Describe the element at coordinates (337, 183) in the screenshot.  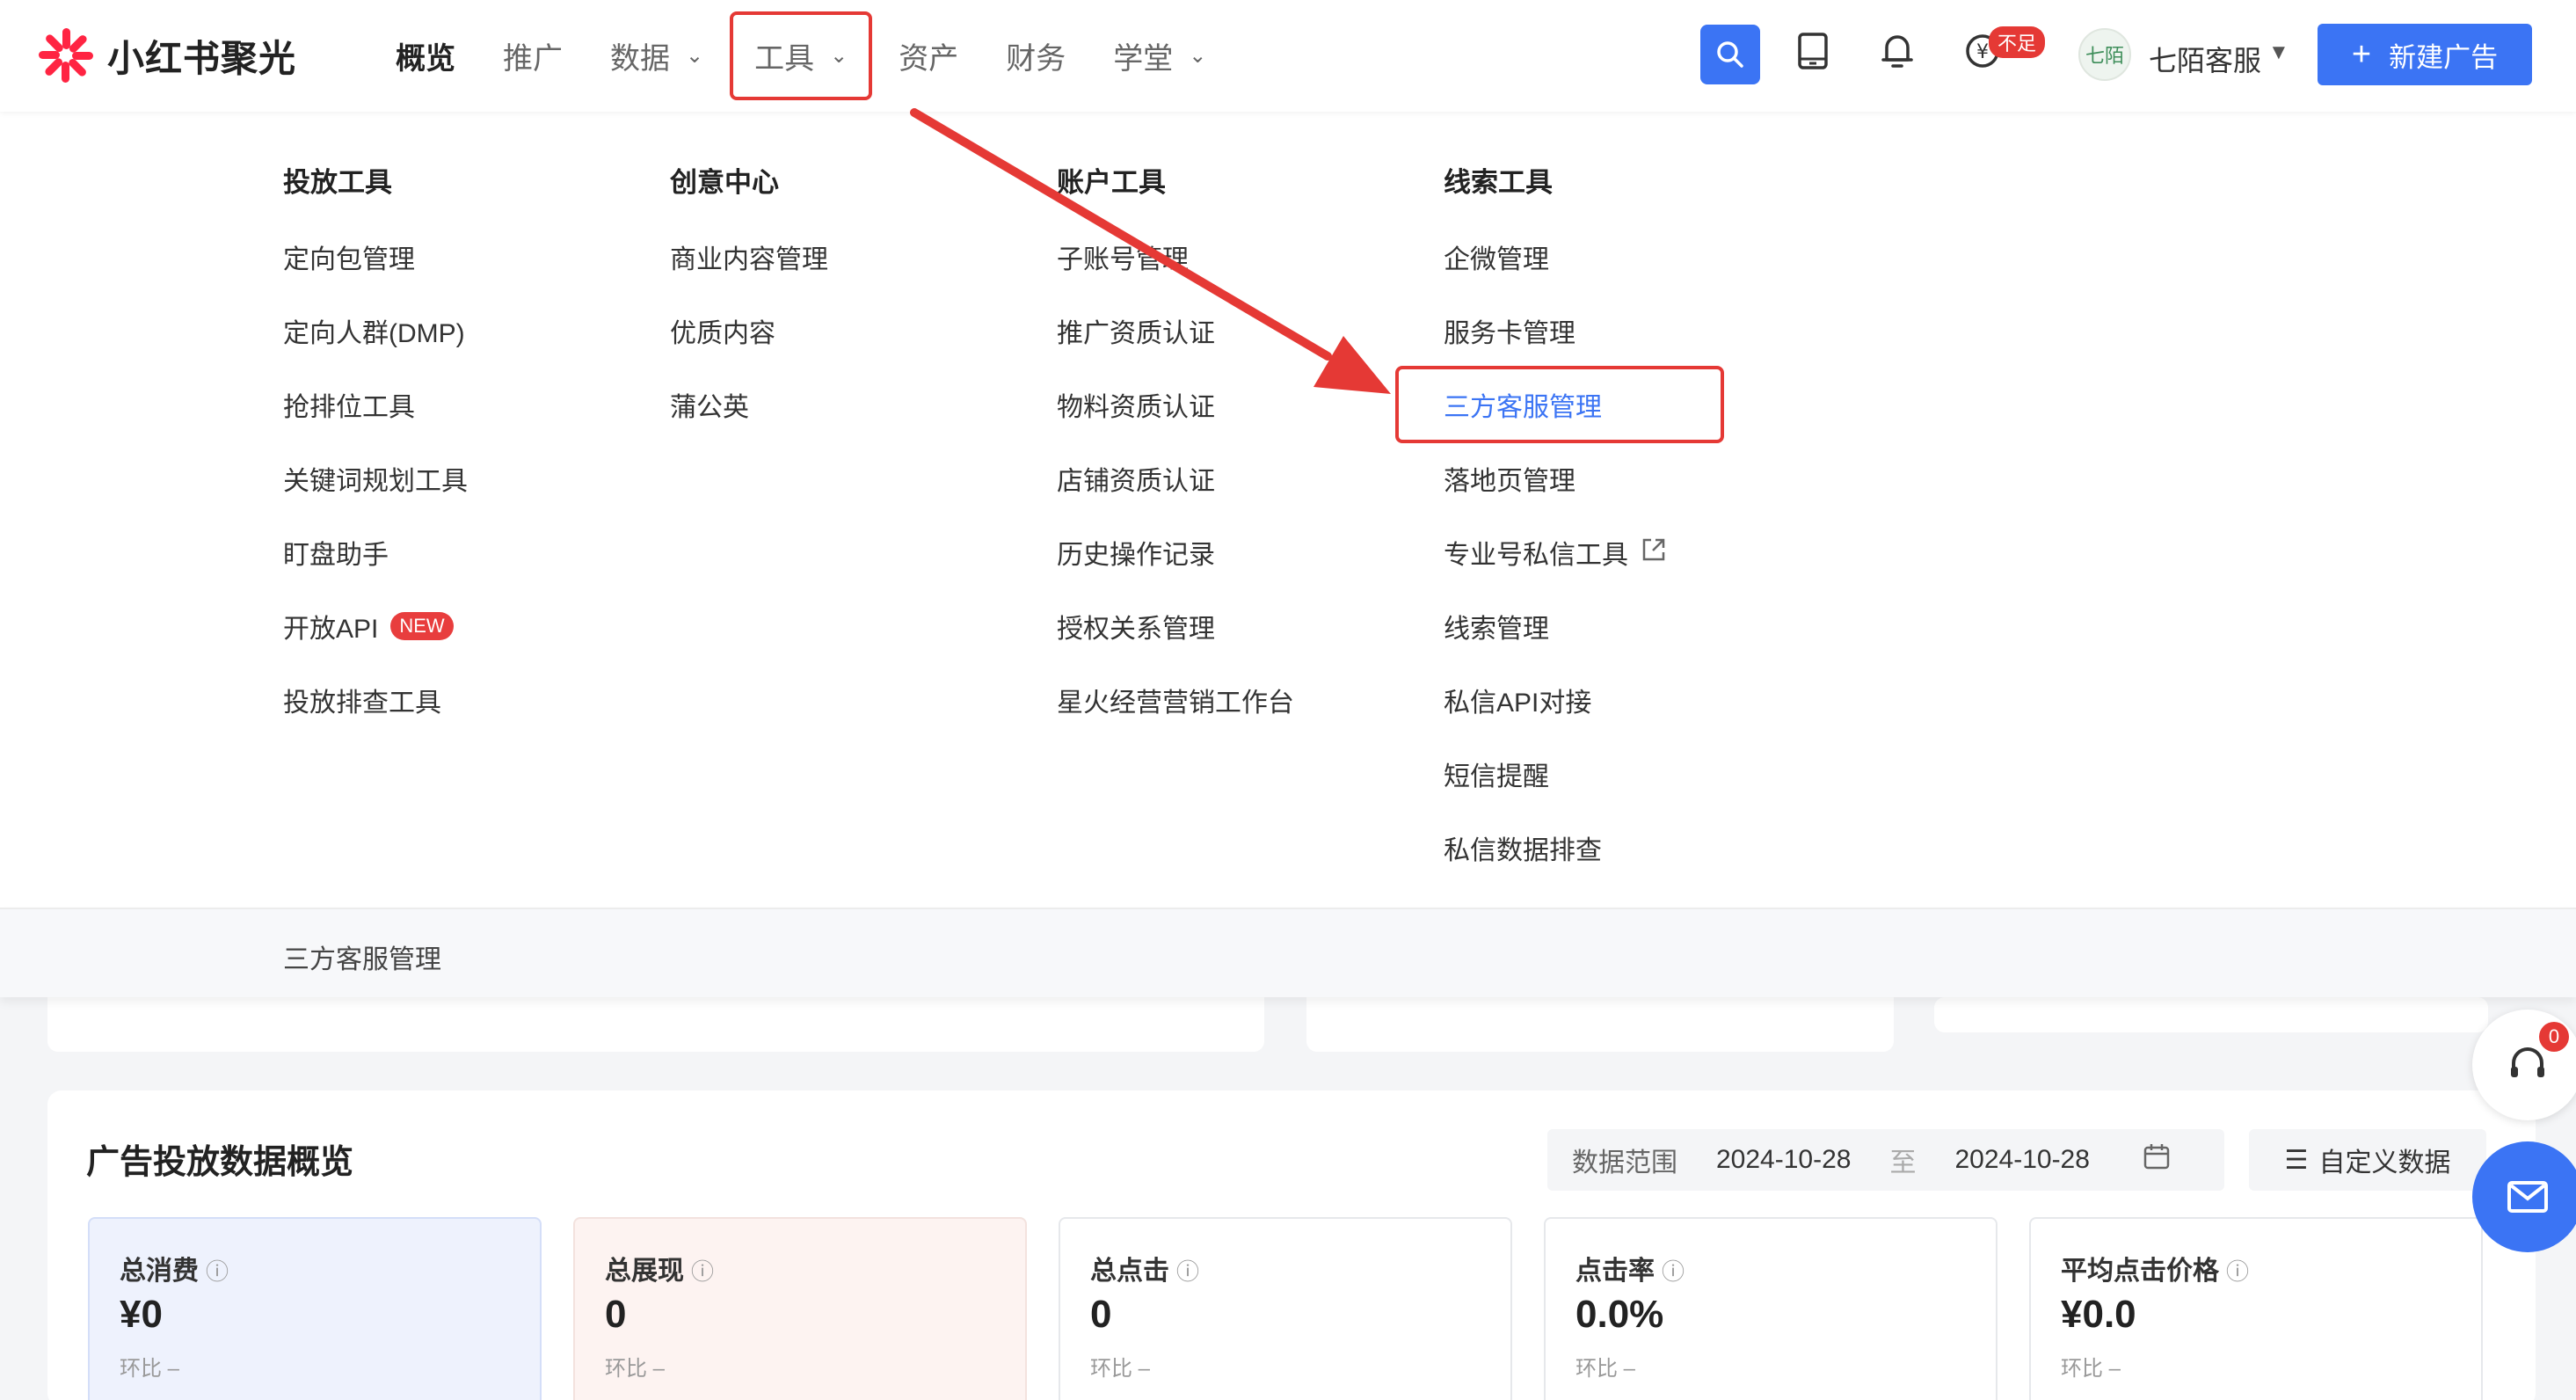
I see `column-title: 投放工具` at that location.